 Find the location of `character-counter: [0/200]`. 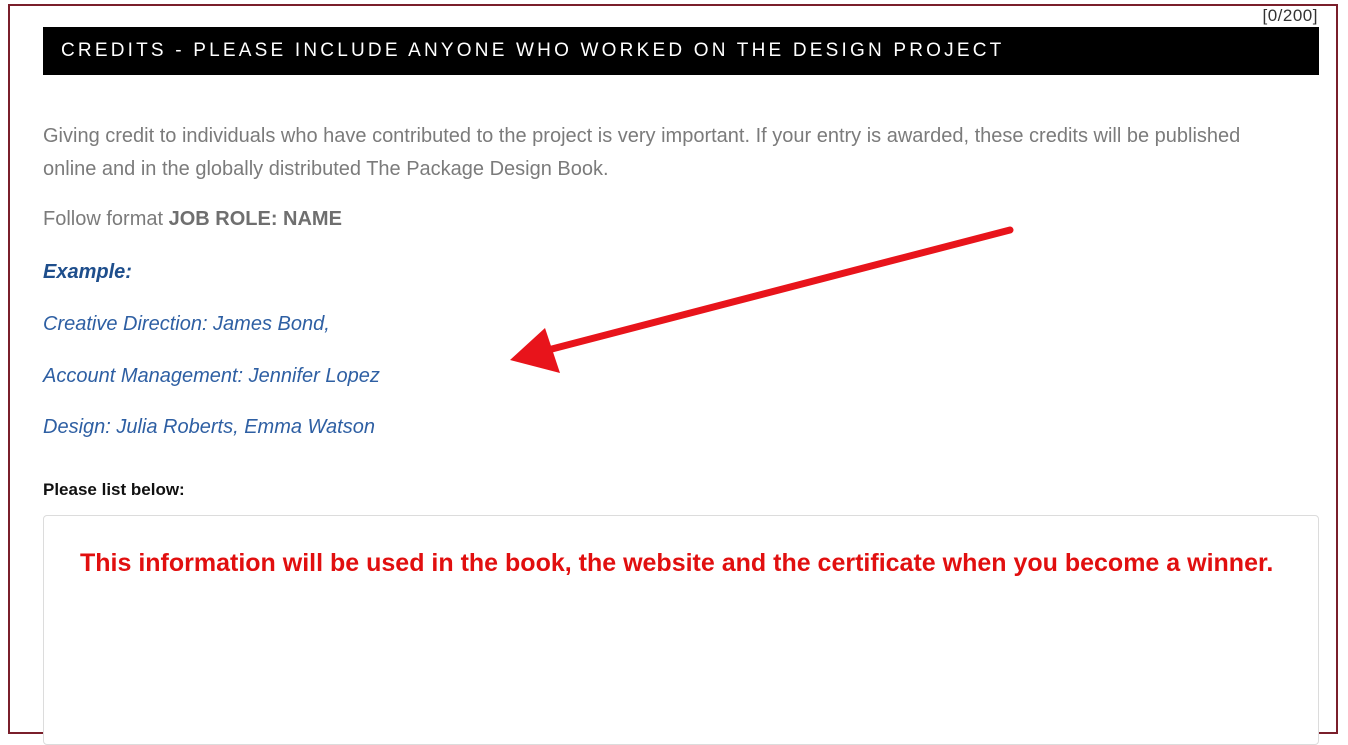

character-counter: [0/200] is located at coordinates (1290, 15).